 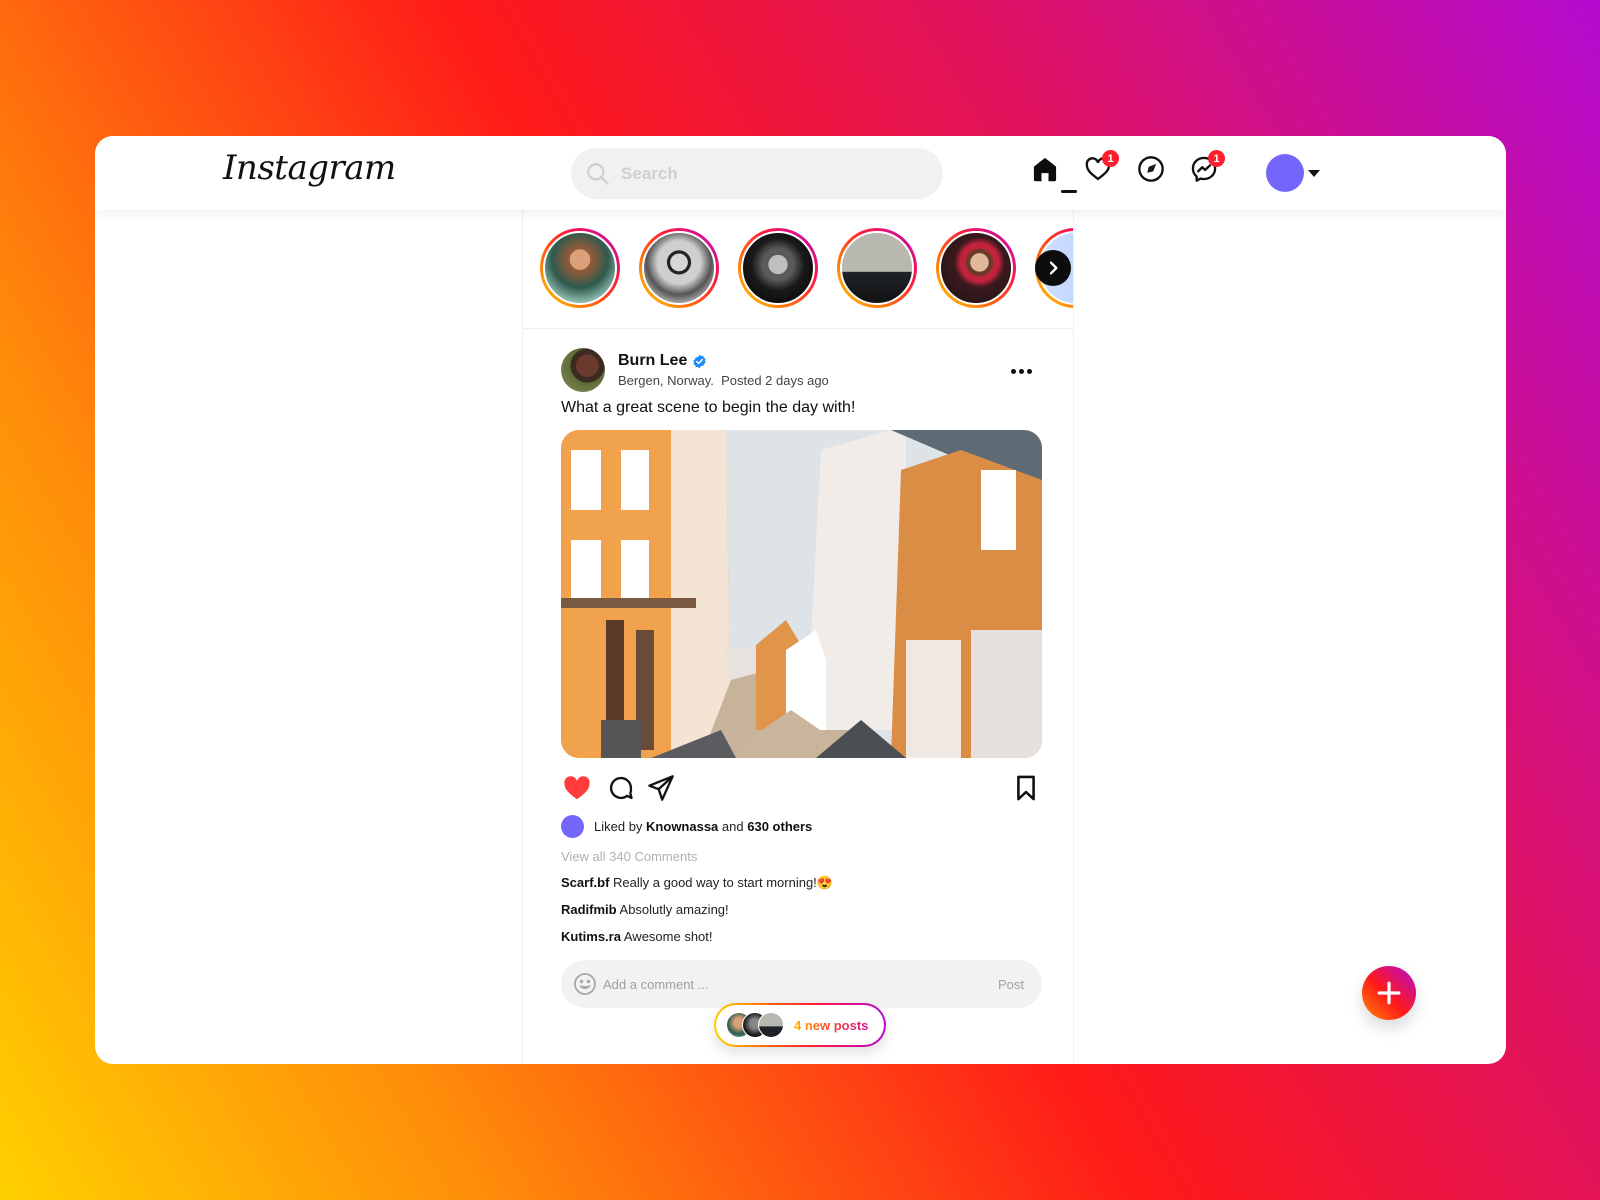 I want to click on home-icon, so click(x=1045, y=169).